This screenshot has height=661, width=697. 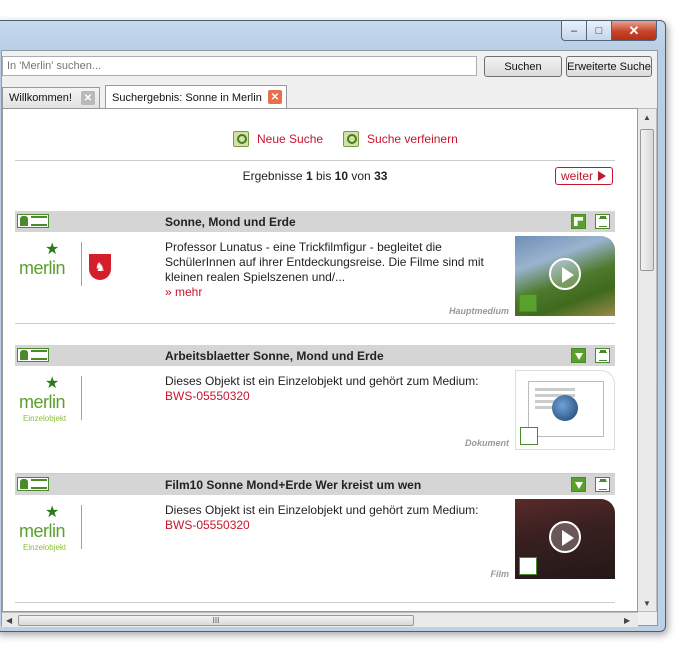 I want to click on pager-total: 33, so click(x=381, y=176).